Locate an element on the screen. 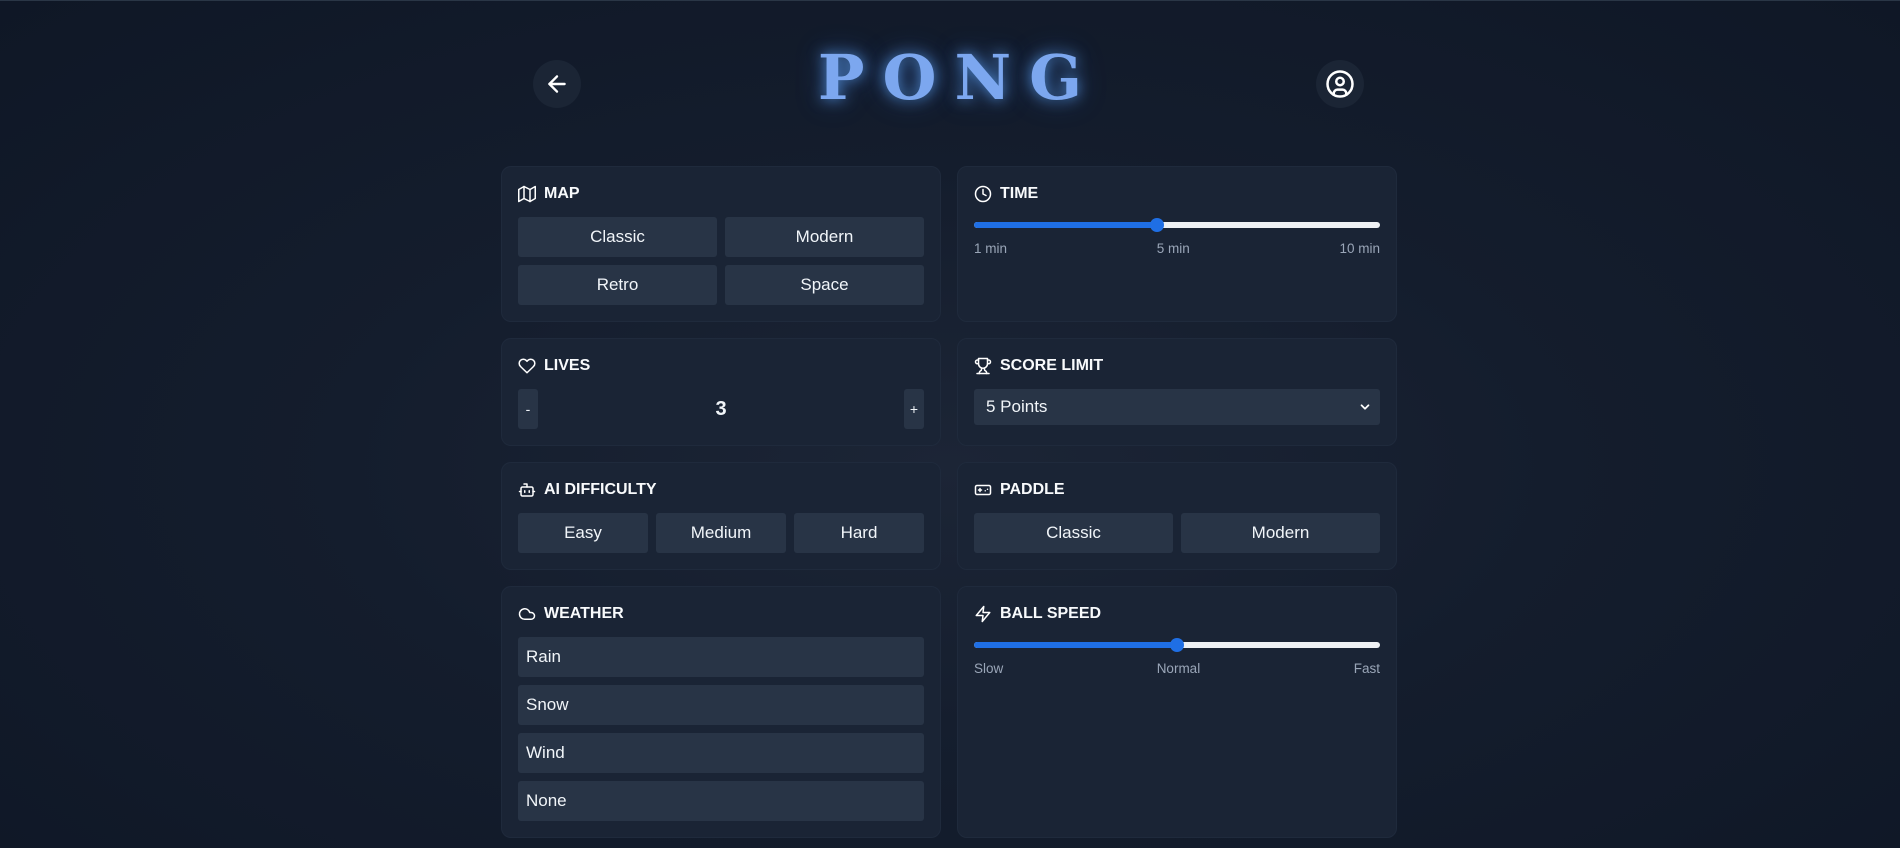 Image resolution: width=1900 pixels, height=848 pixels. map-icon is located at coordinates (527, 194).